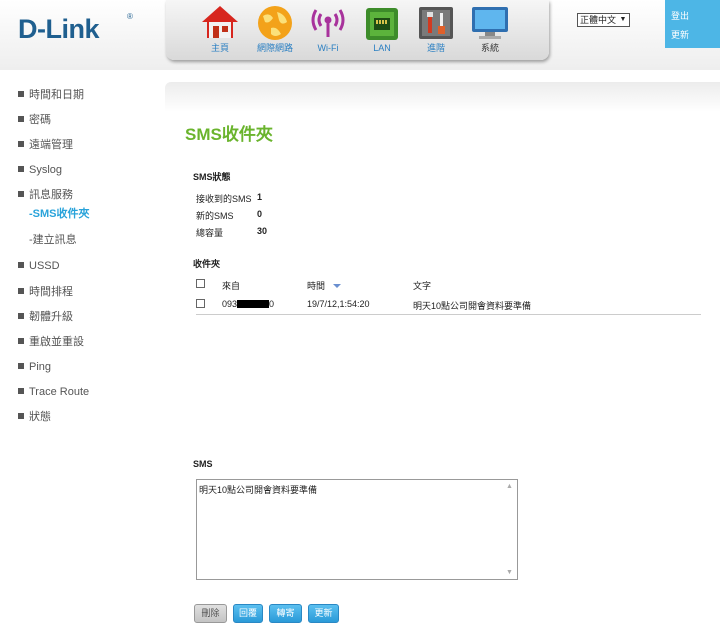  What do you see at coordinates (88, 346) in the screenshot?
I see `sidebar-item-reboot-reset: 重啟並重設` at bounding box center [88, 346].